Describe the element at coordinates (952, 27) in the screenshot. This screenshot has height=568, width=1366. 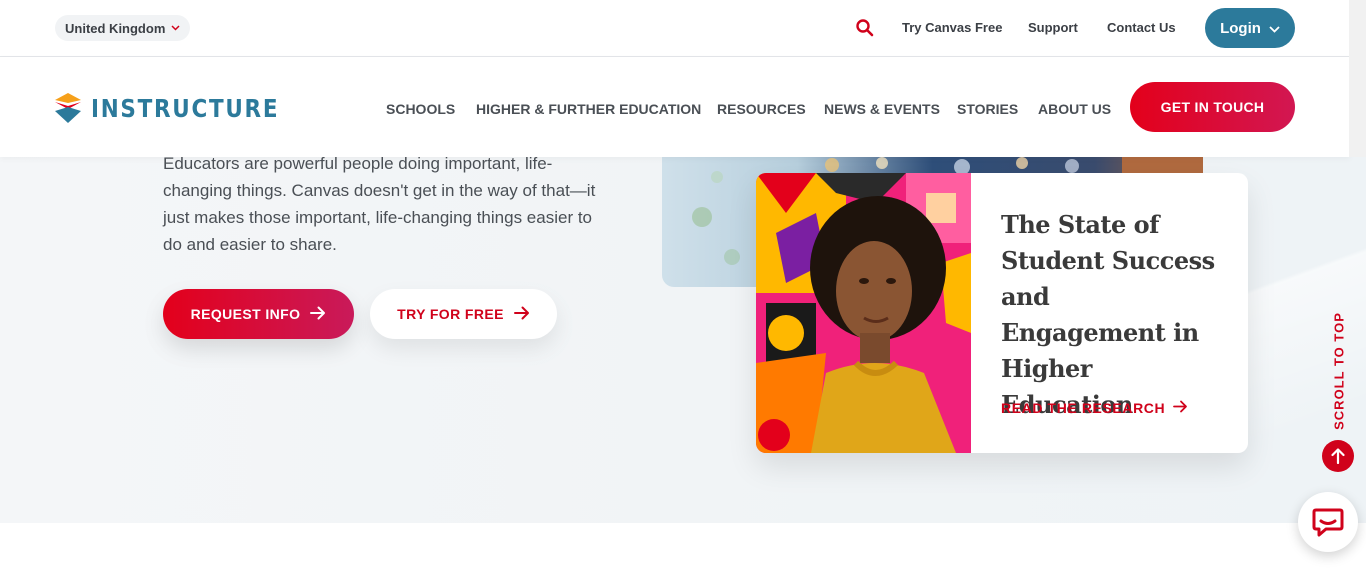
I see `try-canvas-free-link: Try Canvas Free` at that location.